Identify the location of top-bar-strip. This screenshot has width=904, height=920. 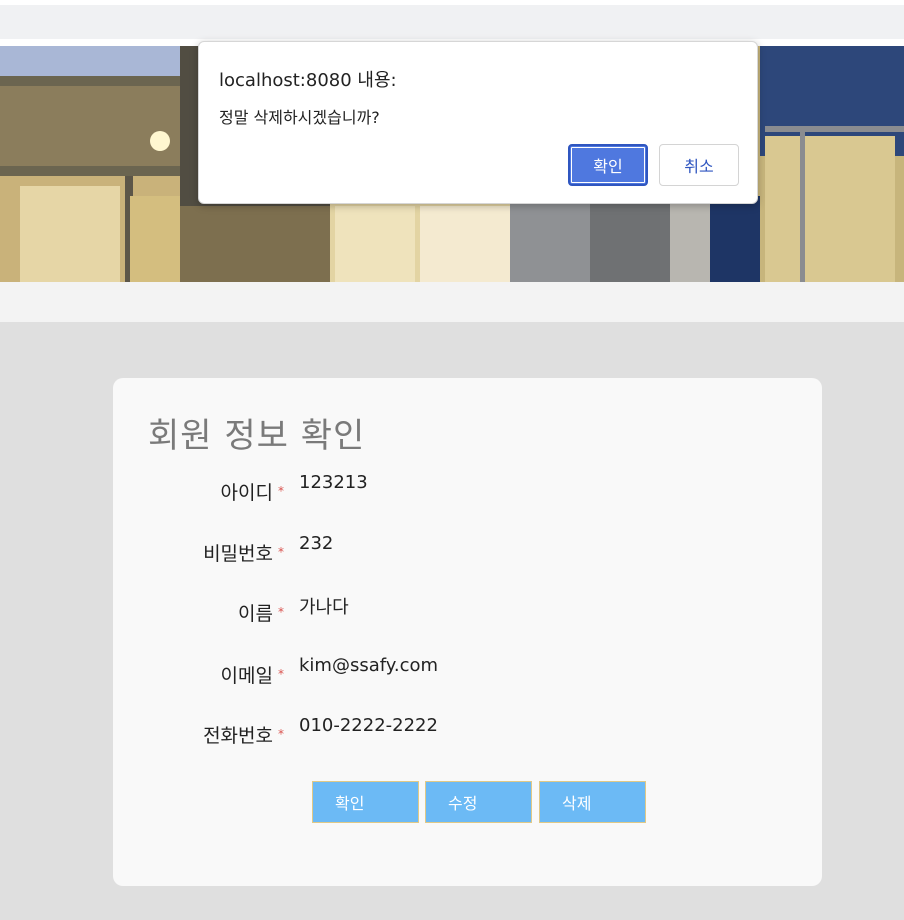
(452, 22).